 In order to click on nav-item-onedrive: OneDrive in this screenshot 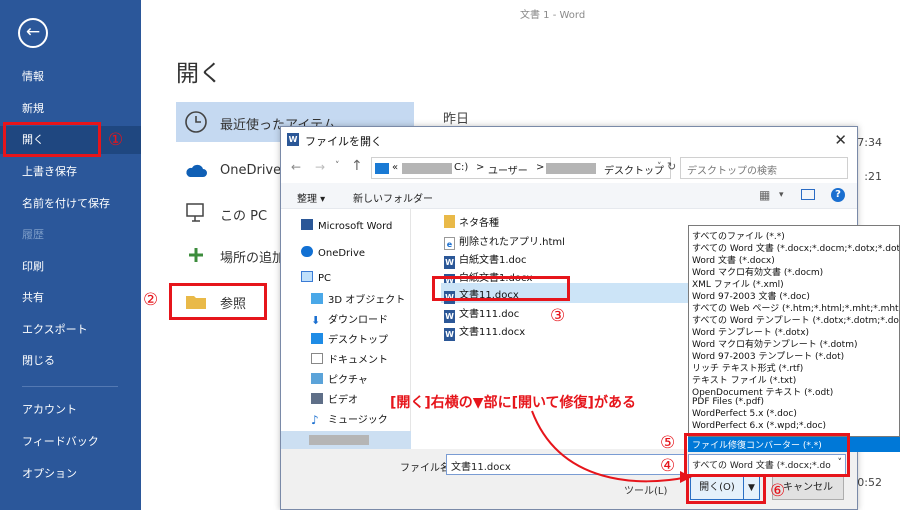, I will do `click(333, 252)`.